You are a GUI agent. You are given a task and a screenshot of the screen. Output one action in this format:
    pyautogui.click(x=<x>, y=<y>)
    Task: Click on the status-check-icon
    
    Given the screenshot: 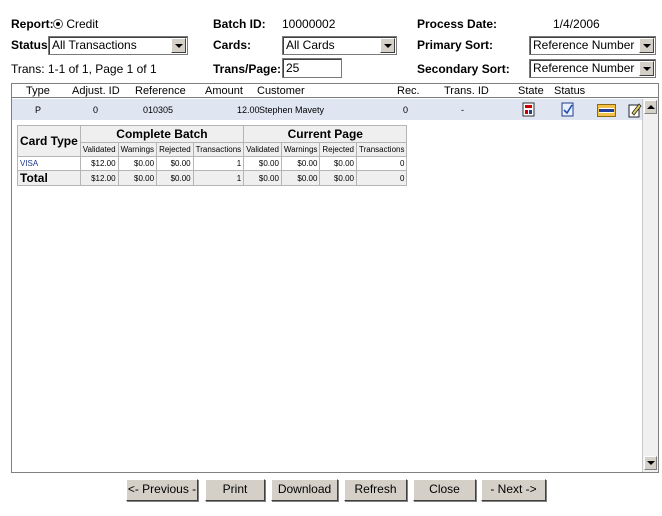 What is the action you would take?
    pyautogui.click(x=568, y=110)
    